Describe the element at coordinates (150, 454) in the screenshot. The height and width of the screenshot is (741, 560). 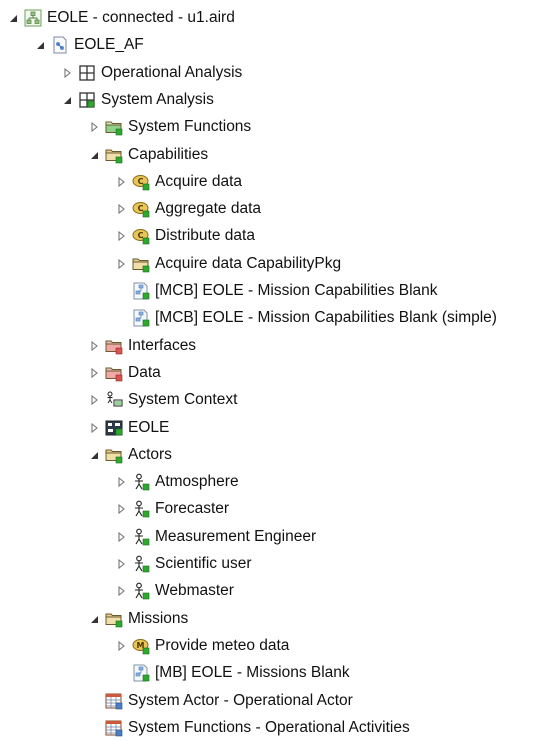
I see `tree-item-label: Actors` at that location.